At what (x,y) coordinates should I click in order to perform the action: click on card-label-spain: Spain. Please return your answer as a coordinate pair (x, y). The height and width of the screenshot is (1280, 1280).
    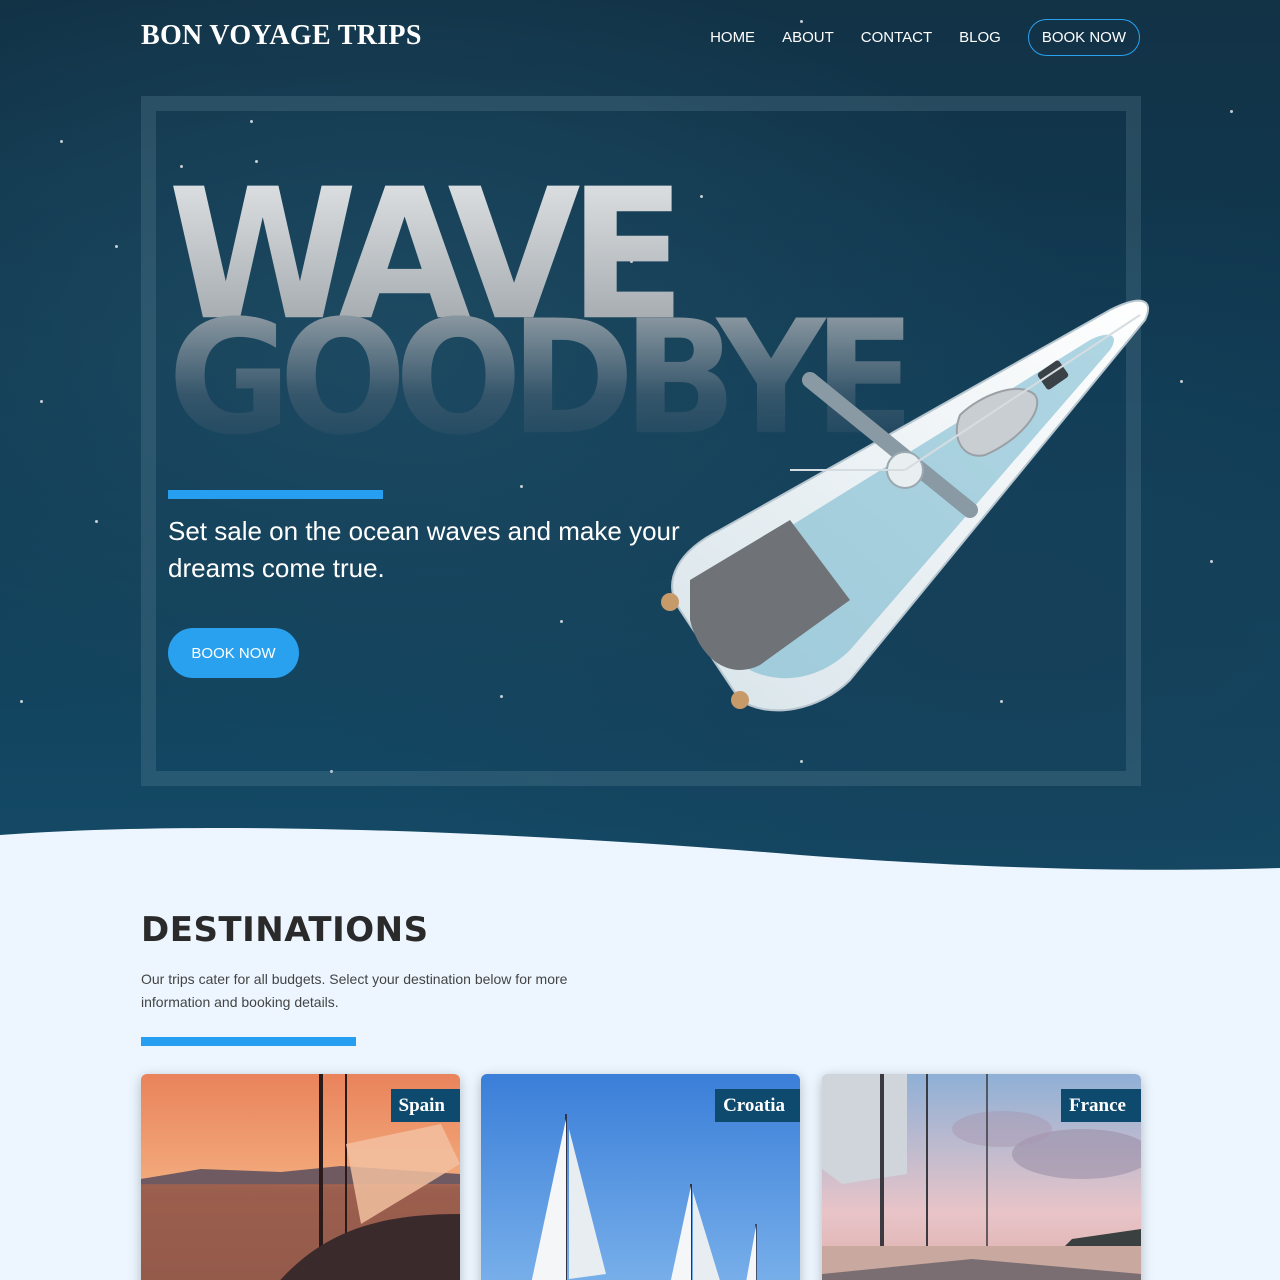
    Looking at the image, I should click on (425, 1105).